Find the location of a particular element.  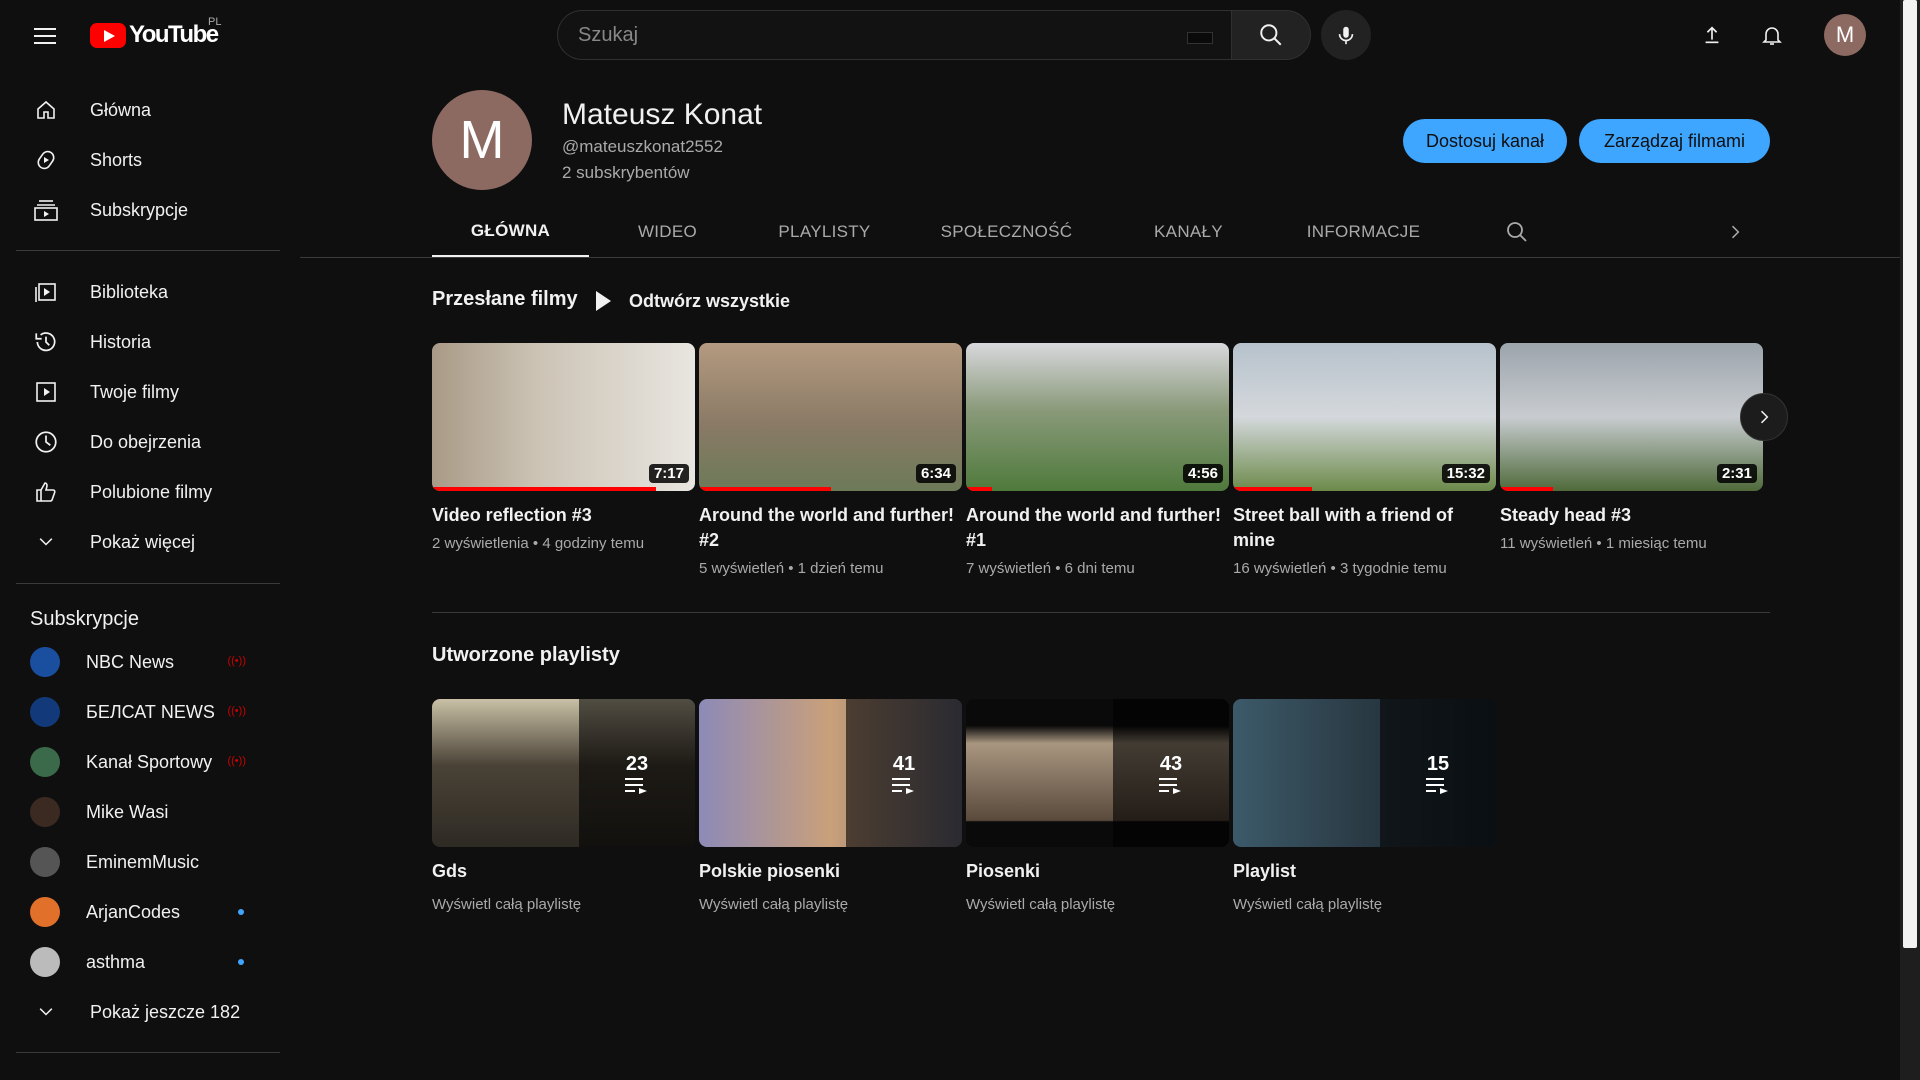

playlist-title: Playlist is located at coordinates (1364, 871).